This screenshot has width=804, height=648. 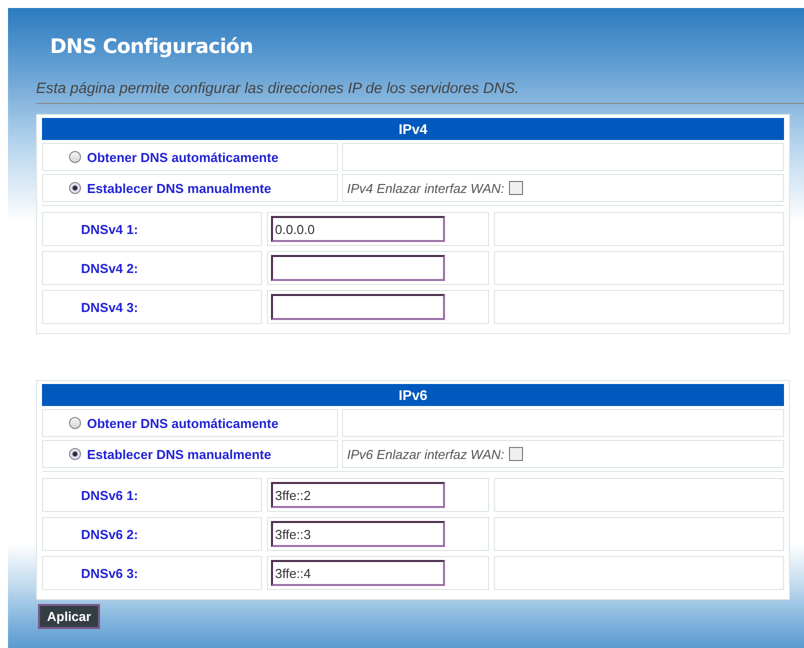 What do you see at coordinates (152, 46) in the screenshot?
I see `page-title: DNS Configuración` at bounding box center [152, 46].